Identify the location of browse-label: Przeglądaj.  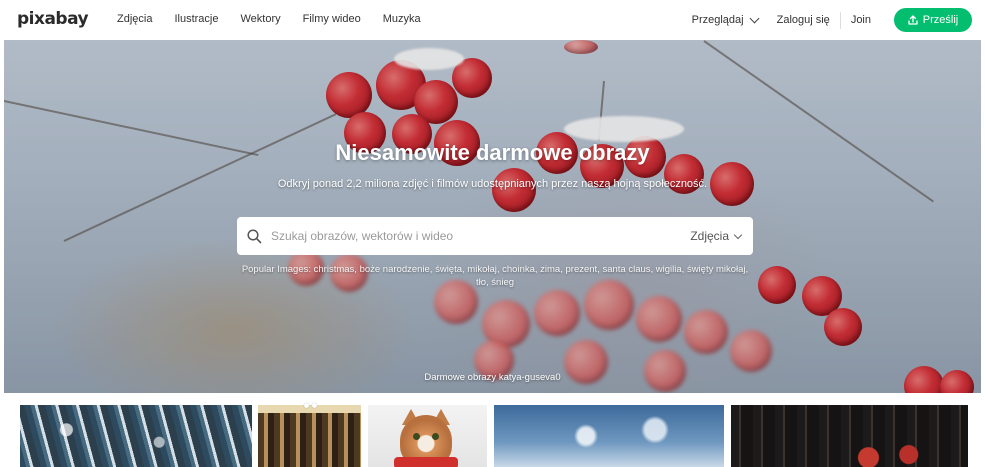
(717, 20).